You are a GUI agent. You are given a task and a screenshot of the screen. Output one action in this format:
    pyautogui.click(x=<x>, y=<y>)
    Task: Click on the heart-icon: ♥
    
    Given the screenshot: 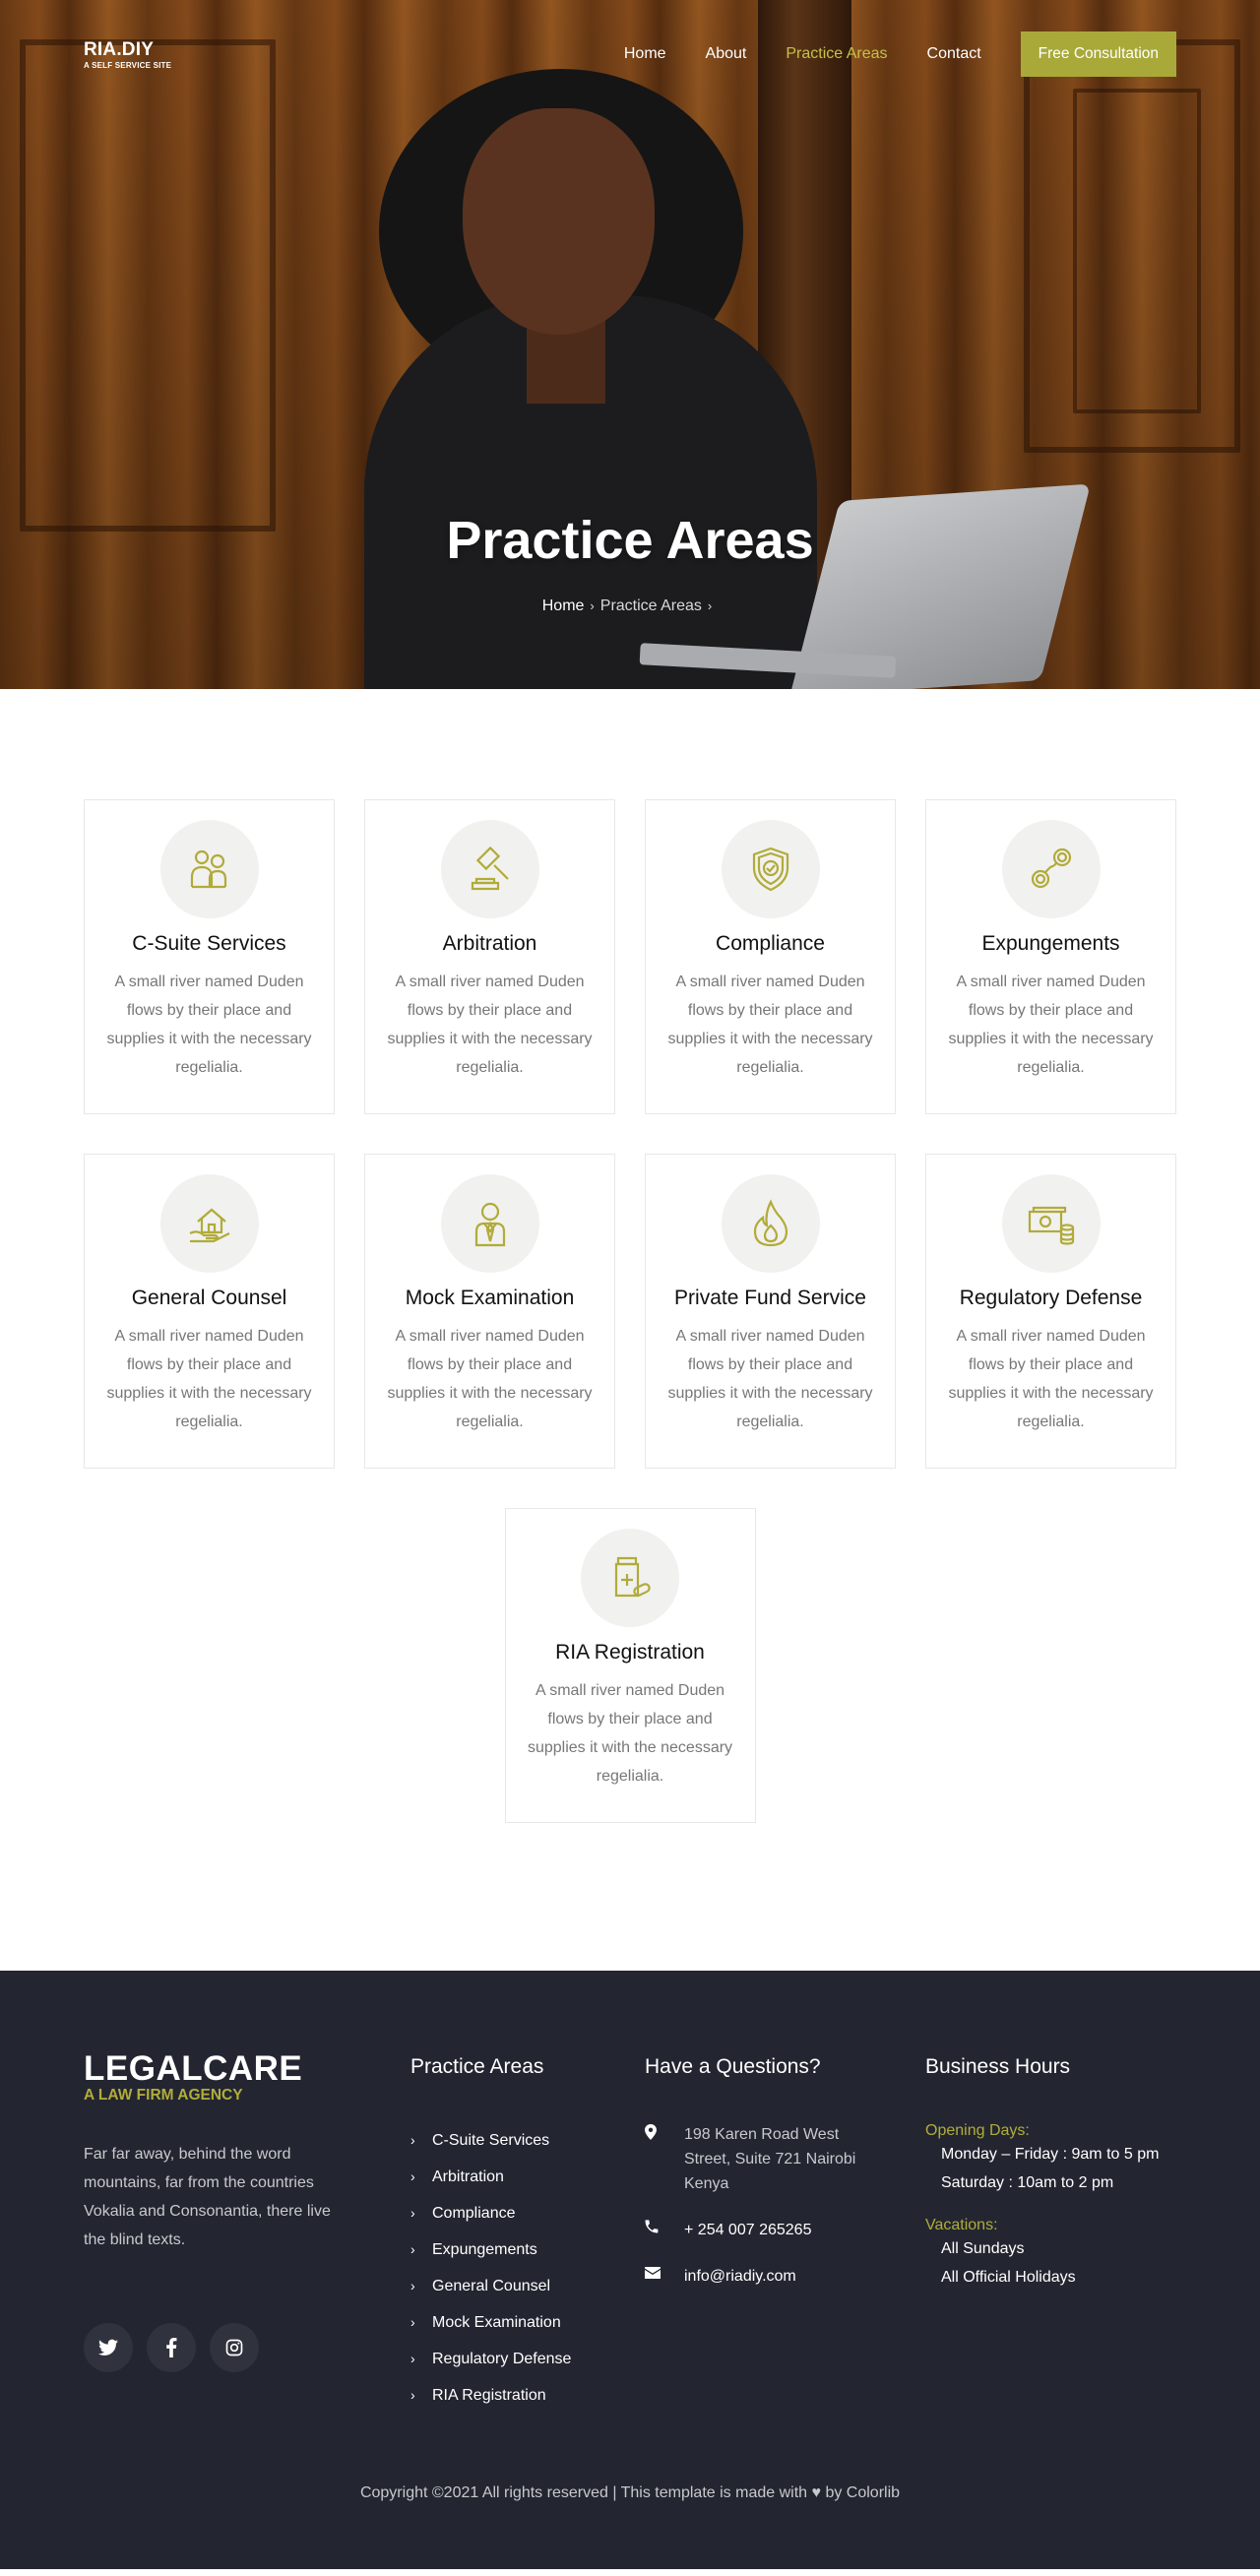 What is the action you would take?
    pyautogui.click(x=816, y=2492)
    